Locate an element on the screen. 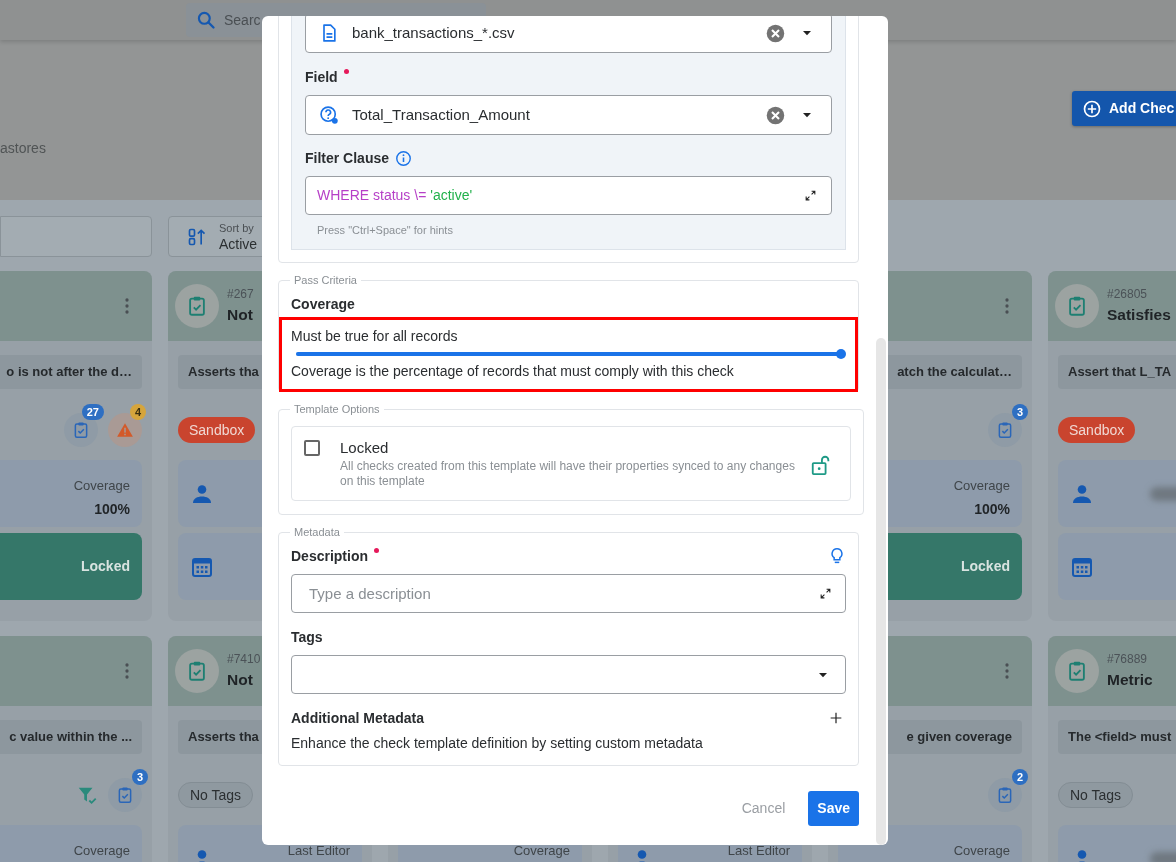 The image size is (1176, 862). section-legend: Metadata is located at coordinates (317, 532).